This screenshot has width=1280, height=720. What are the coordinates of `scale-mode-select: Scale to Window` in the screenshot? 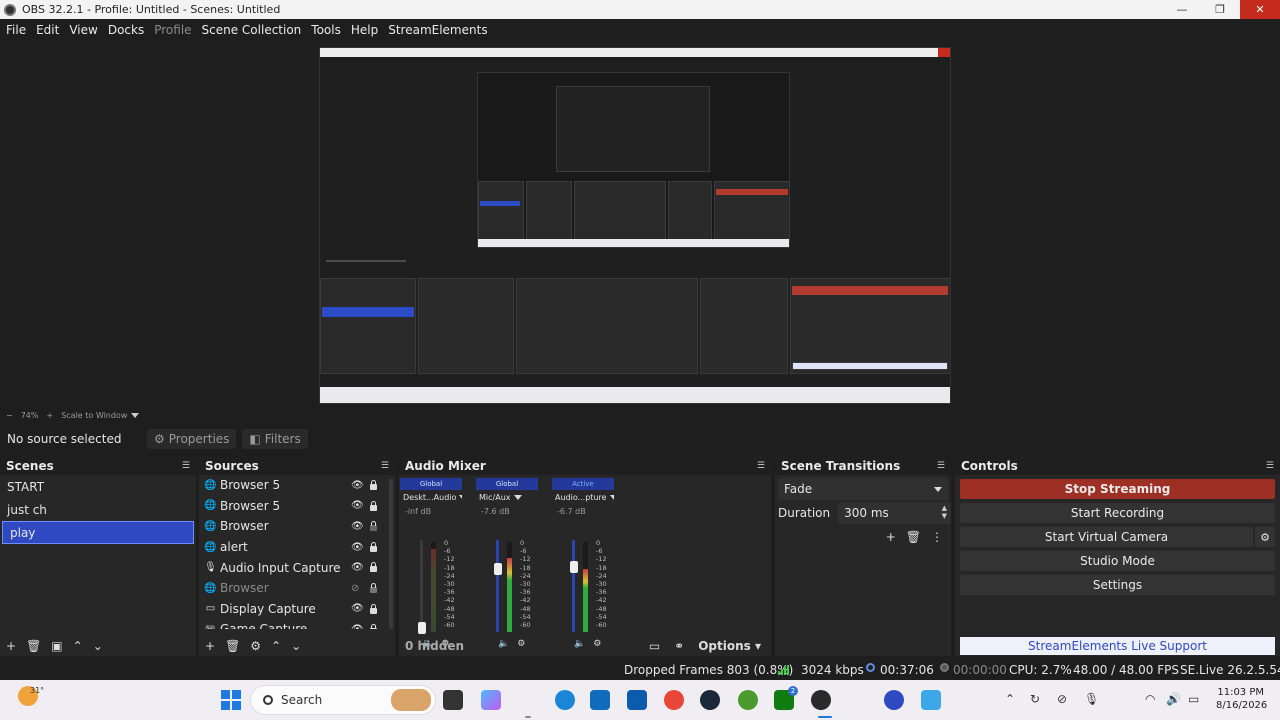 It's located at (100, 415).